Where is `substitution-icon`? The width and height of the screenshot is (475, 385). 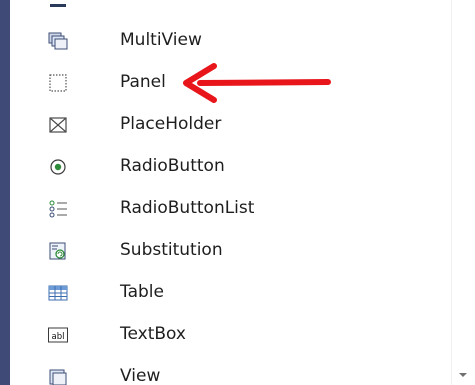 substitution-icon is located at coordinates (57, 251).